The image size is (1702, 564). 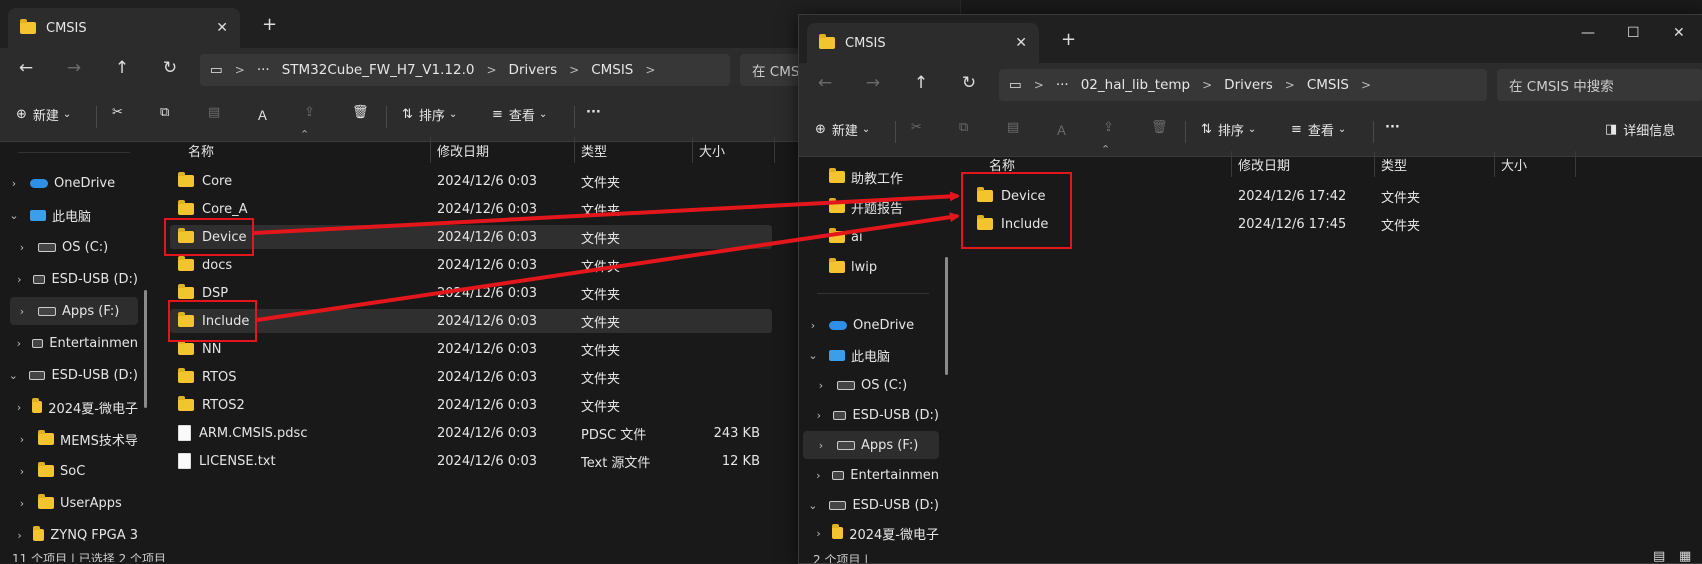 I want to click on details-button: ◨ 详细信息, so click(x=1640, y=129).